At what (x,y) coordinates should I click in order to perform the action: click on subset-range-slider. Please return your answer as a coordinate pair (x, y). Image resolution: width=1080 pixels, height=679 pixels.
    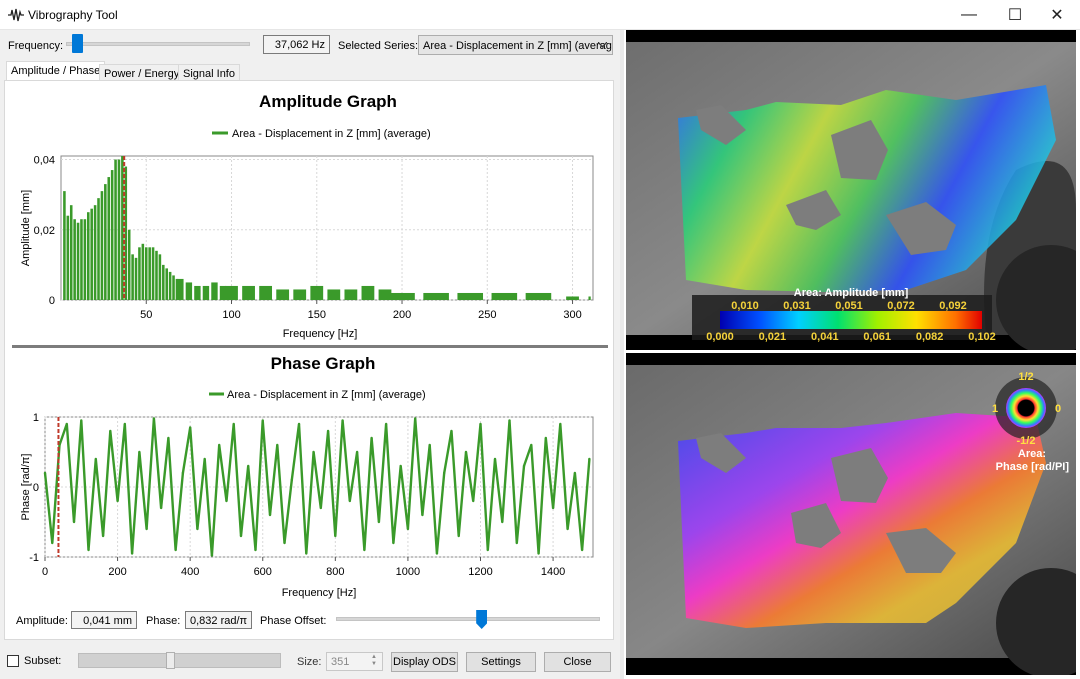
    Looking at the image, I should click on (179, 660).